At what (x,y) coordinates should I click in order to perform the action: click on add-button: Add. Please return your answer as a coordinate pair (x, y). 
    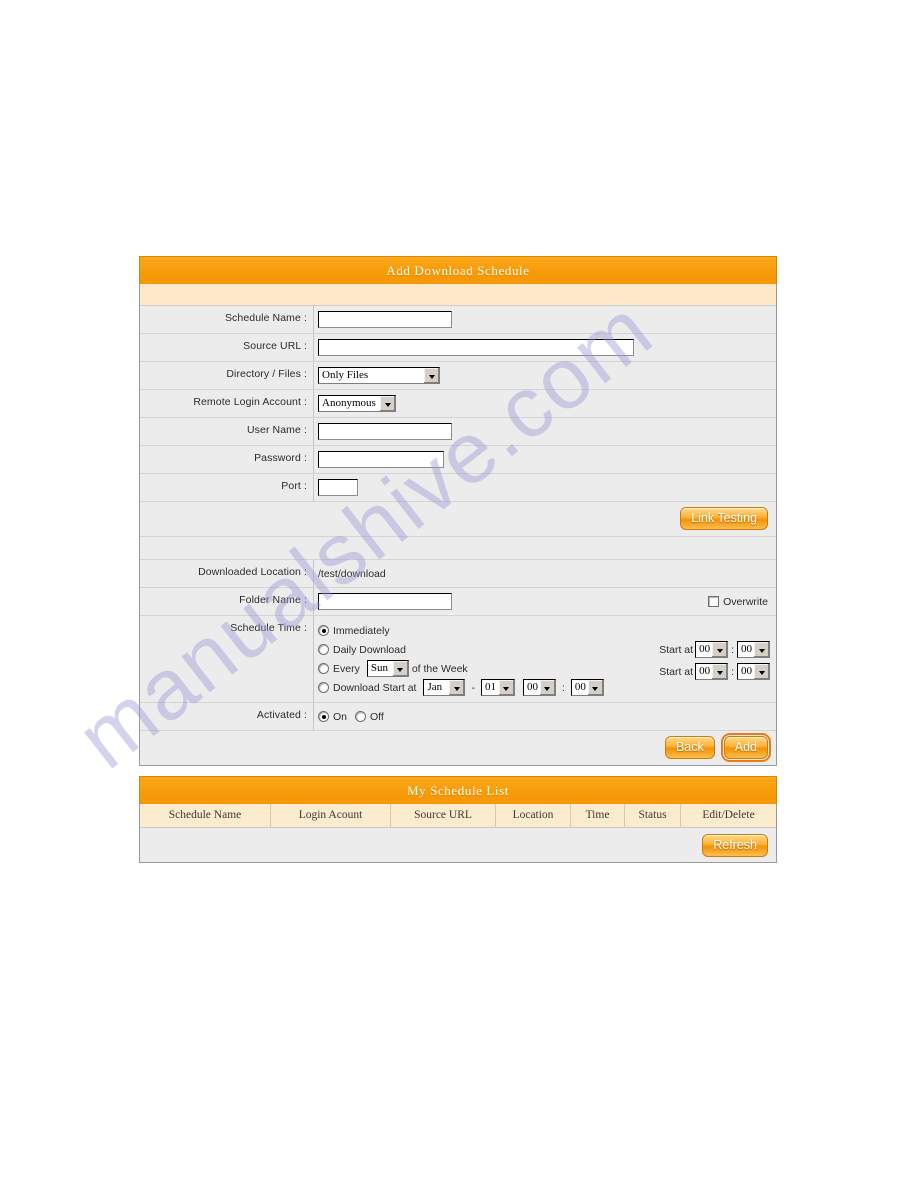
    Looking at the image, I should click on (746, 747).